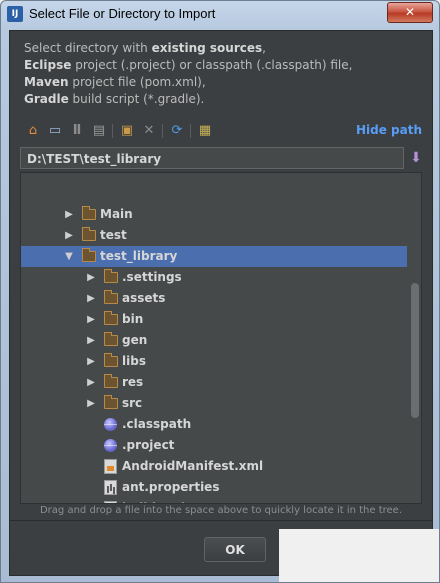 The height and width of the screenshot is (583, 440). Describe the element at coordinates (359, 555) in the screenshot. I see `window-background-strip` at that location.